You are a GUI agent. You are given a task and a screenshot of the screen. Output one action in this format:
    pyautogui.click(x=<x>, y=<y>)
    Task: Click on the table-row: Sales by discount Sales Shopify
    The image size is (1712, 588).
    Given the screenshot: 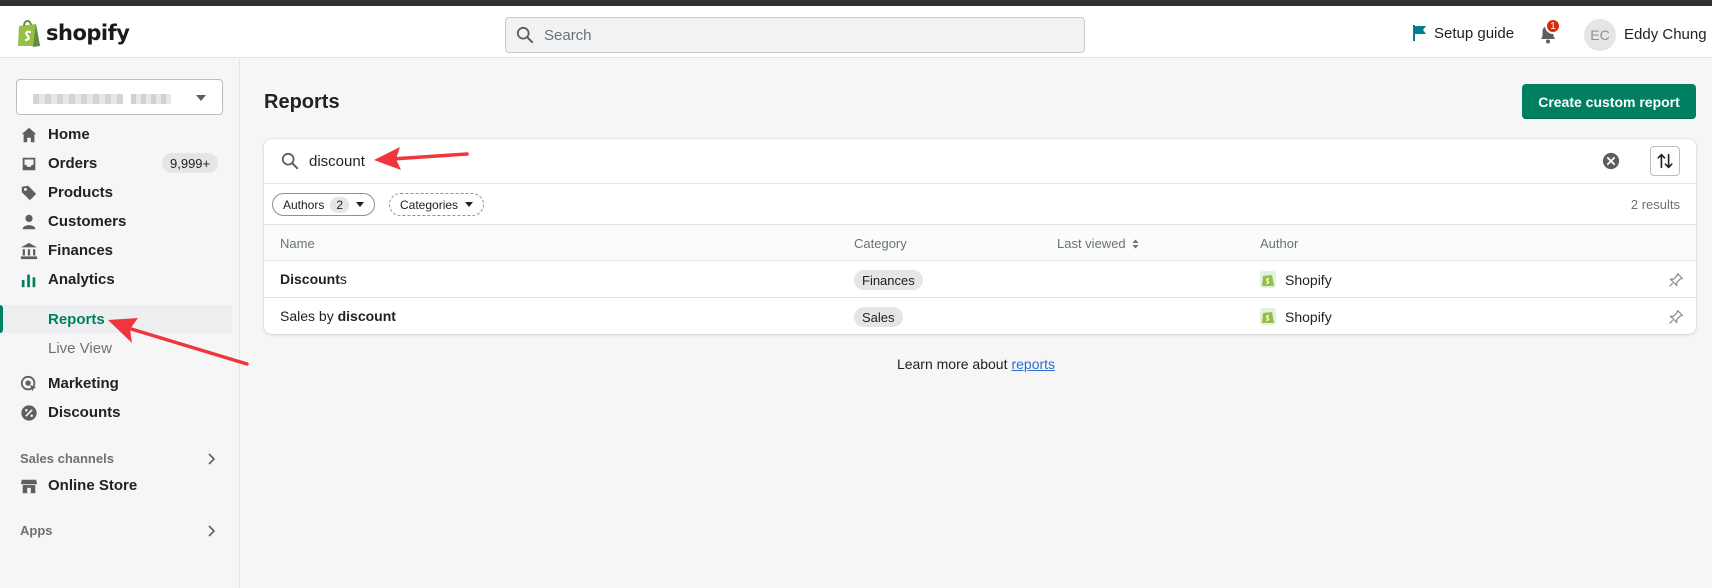 What is the action you would take?
    pyautogui.click(x=980, y=316)
    